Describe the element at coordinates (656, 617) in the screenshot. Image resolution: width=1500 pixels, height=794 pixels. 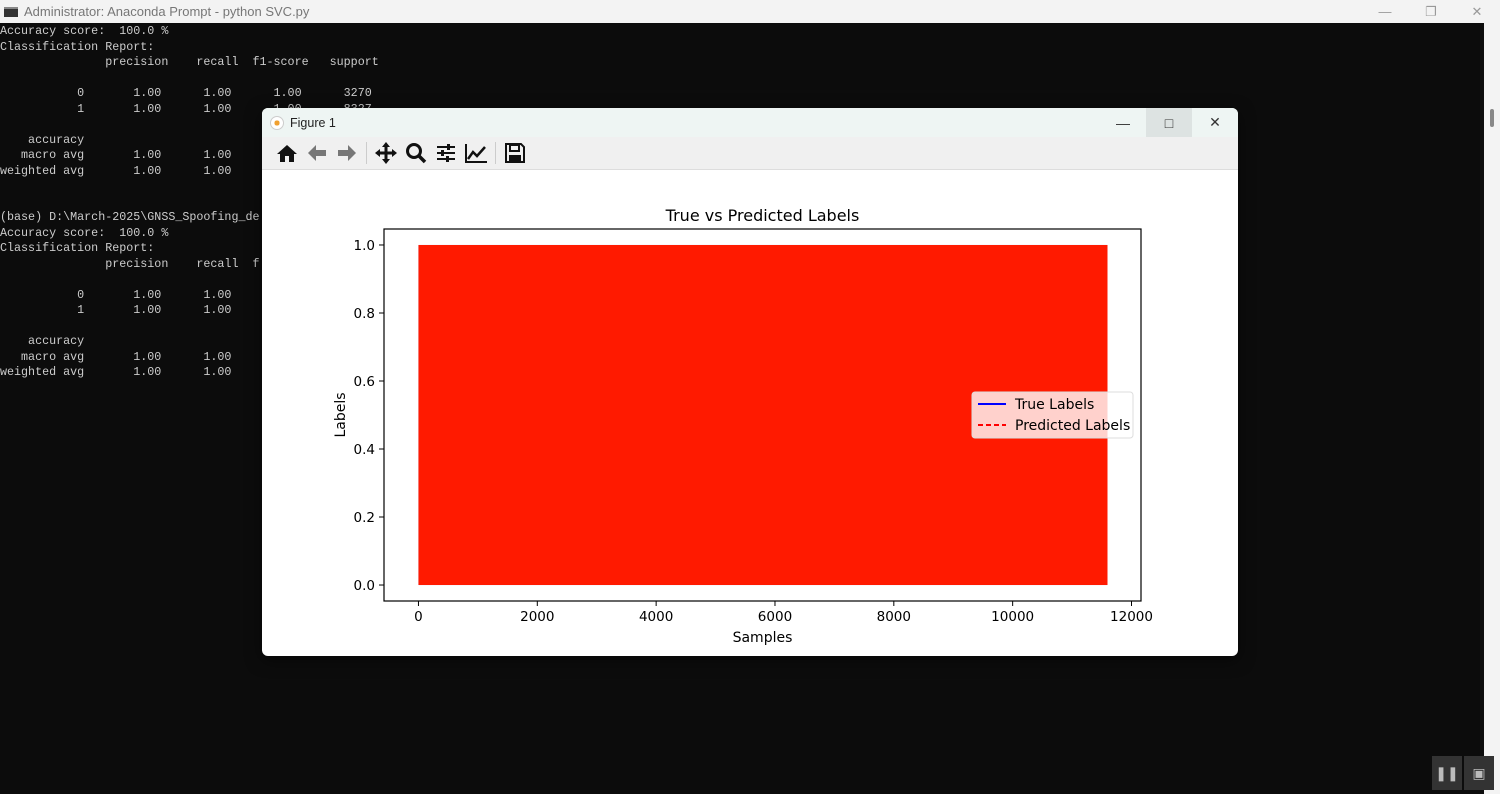
I see `x-tick-label: 4000` at that location.